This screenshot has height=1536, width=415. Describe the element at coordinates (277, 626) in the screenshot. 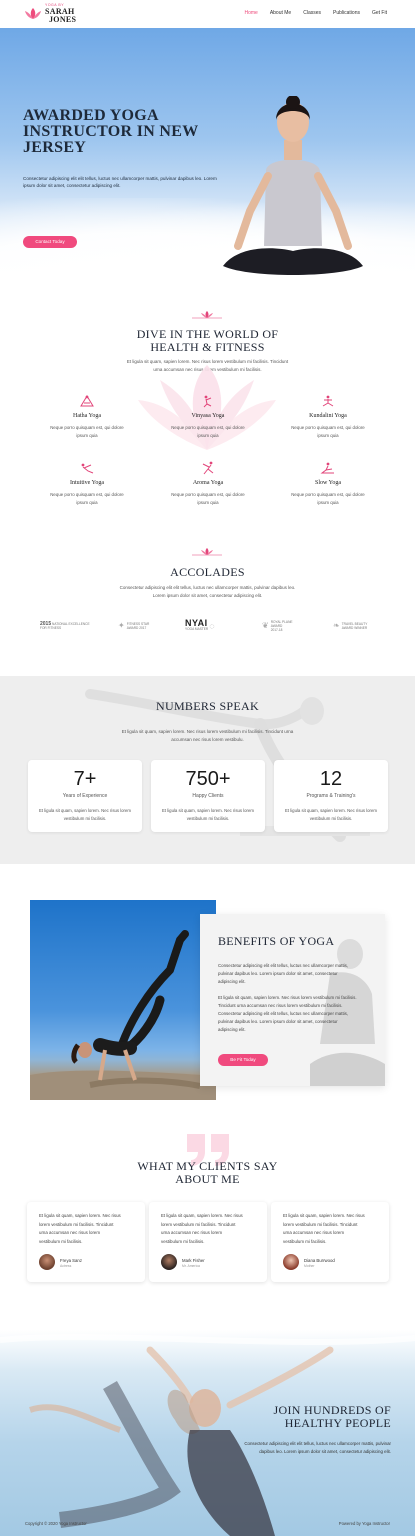

I see `award-royal-plane: ❦ ROYAL PLANE AWARD 2017-18` at that location.